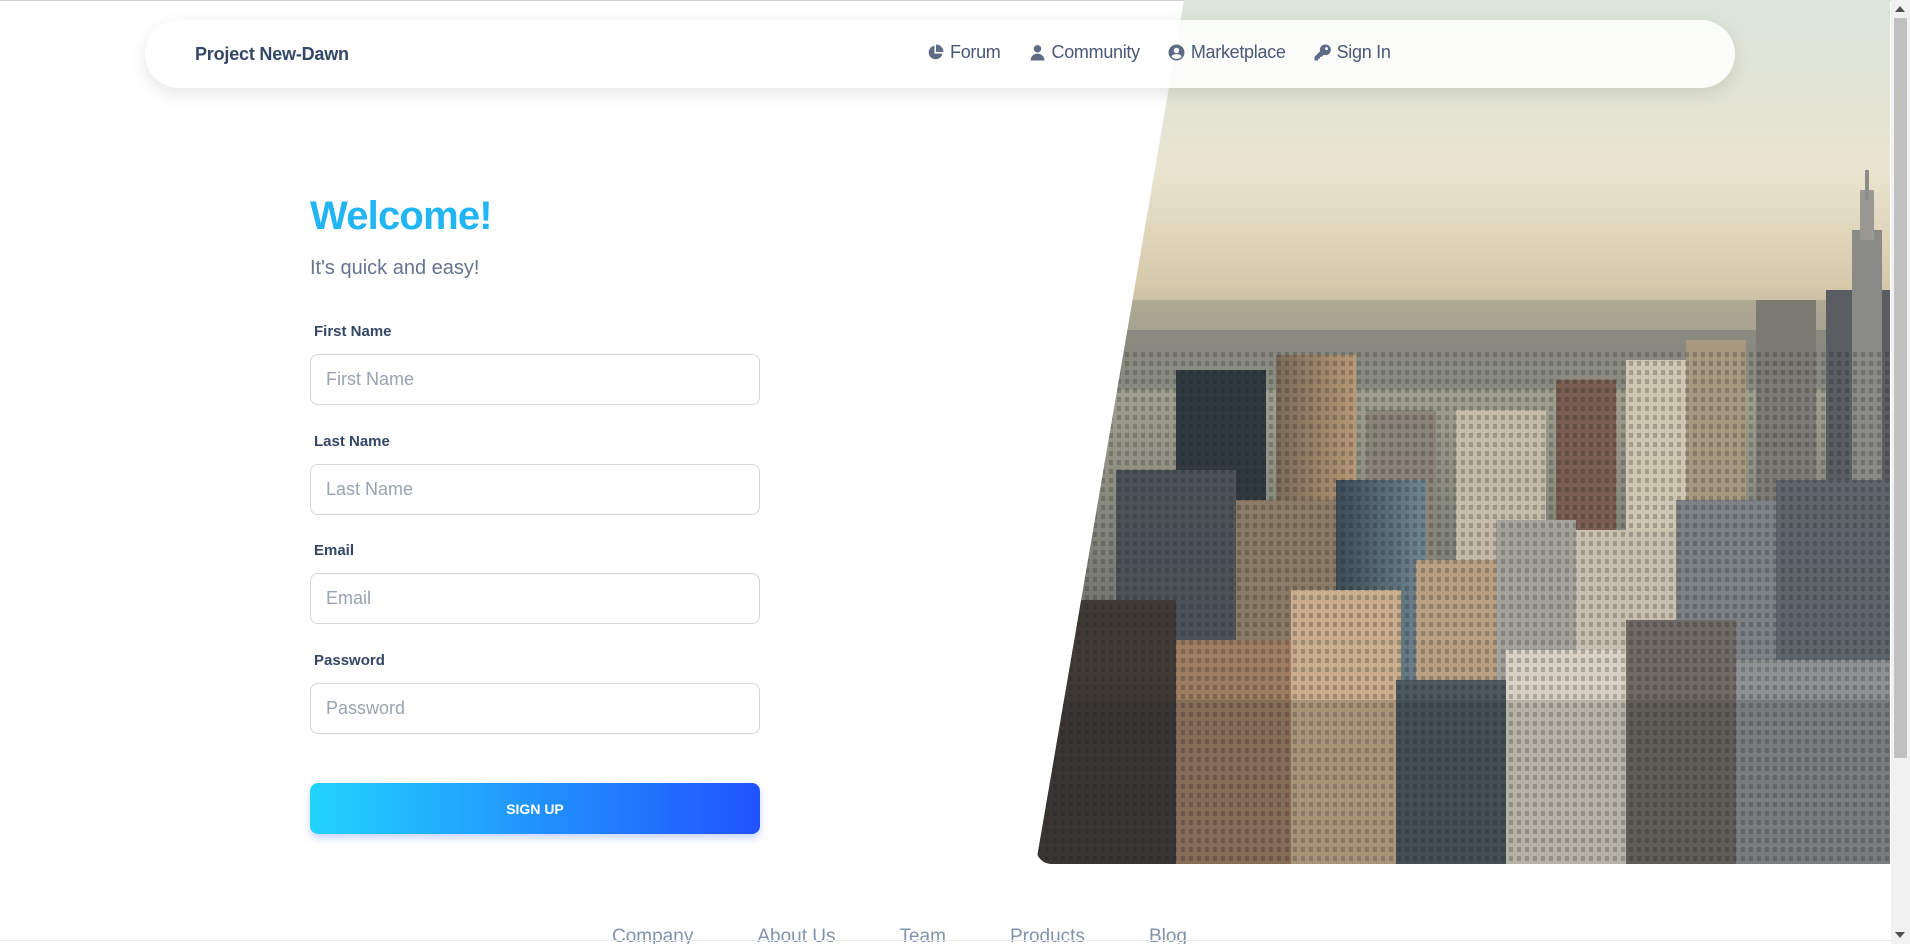  I want to click on nav-link-marketplace: Marketplace, so click(1227, 52).